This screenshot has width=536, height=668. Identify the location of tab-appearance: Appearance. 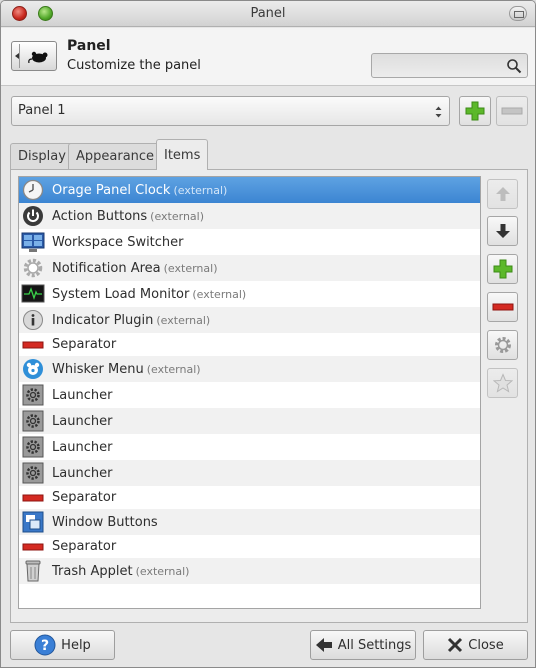
(115, 156).